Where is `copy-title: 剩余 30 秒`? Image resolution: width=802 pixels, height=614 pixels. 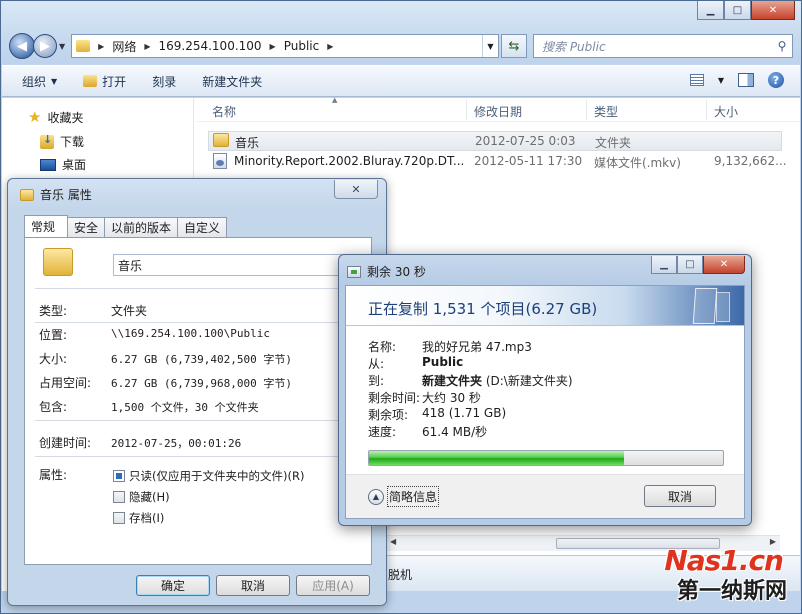
copy-title: 剩余 30 秒 is located at coordinates (396, 272).